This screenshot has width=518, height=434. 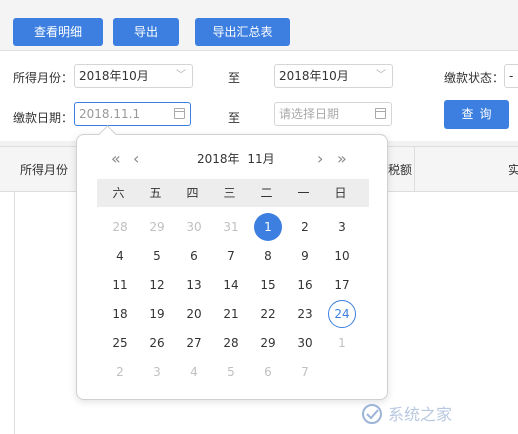 I want to click on query-button: 查询, so click(x=476, y=114).